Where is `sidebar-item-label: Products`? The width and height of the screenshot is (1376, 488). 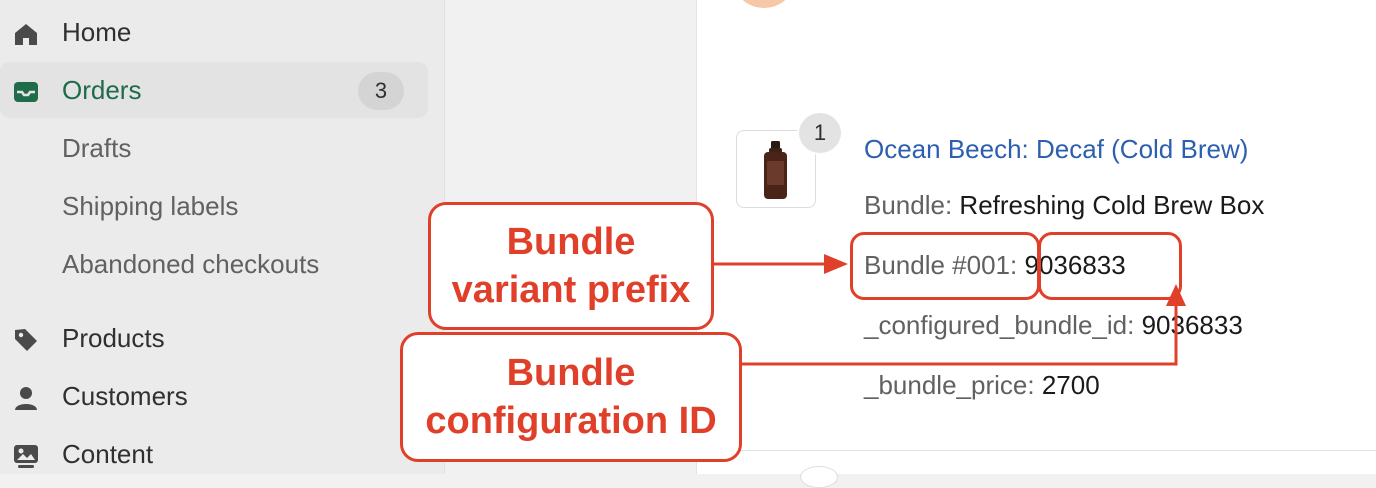
sidebar-item-label: Products is located at coordinates (113, 337).